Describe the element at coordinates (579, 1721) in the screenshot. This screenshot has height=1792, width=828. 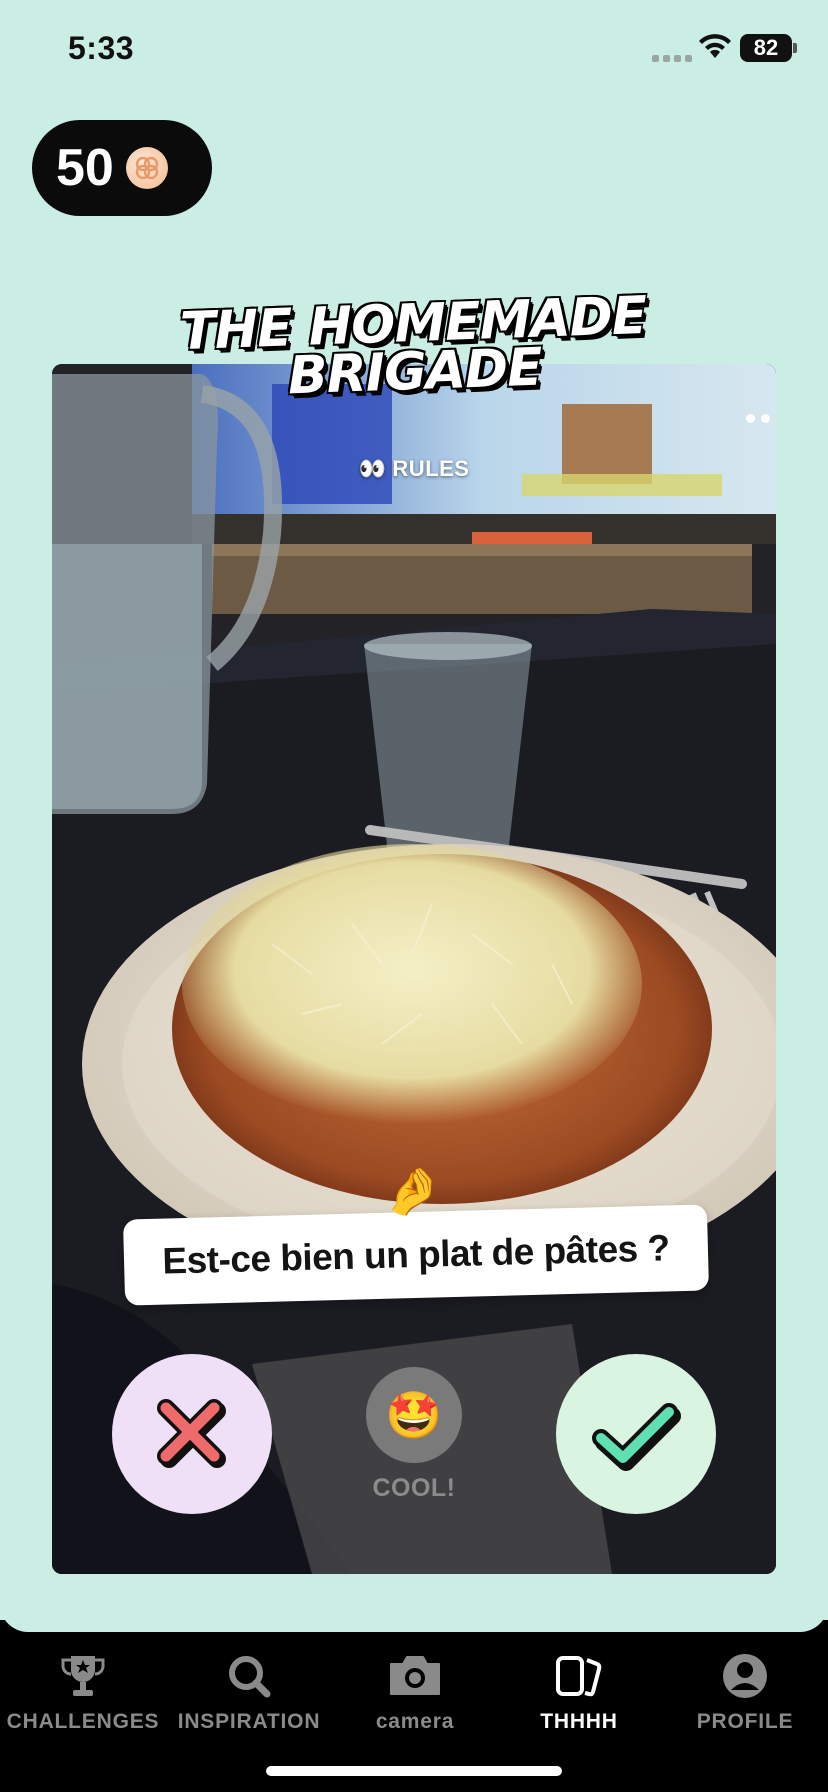
I see `nav-label-thhhh: THHHH` at that location.